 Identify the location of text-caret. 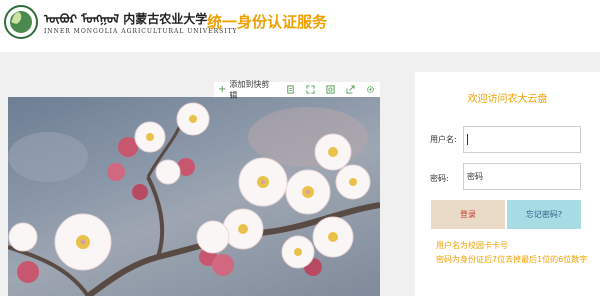
(467, 139).